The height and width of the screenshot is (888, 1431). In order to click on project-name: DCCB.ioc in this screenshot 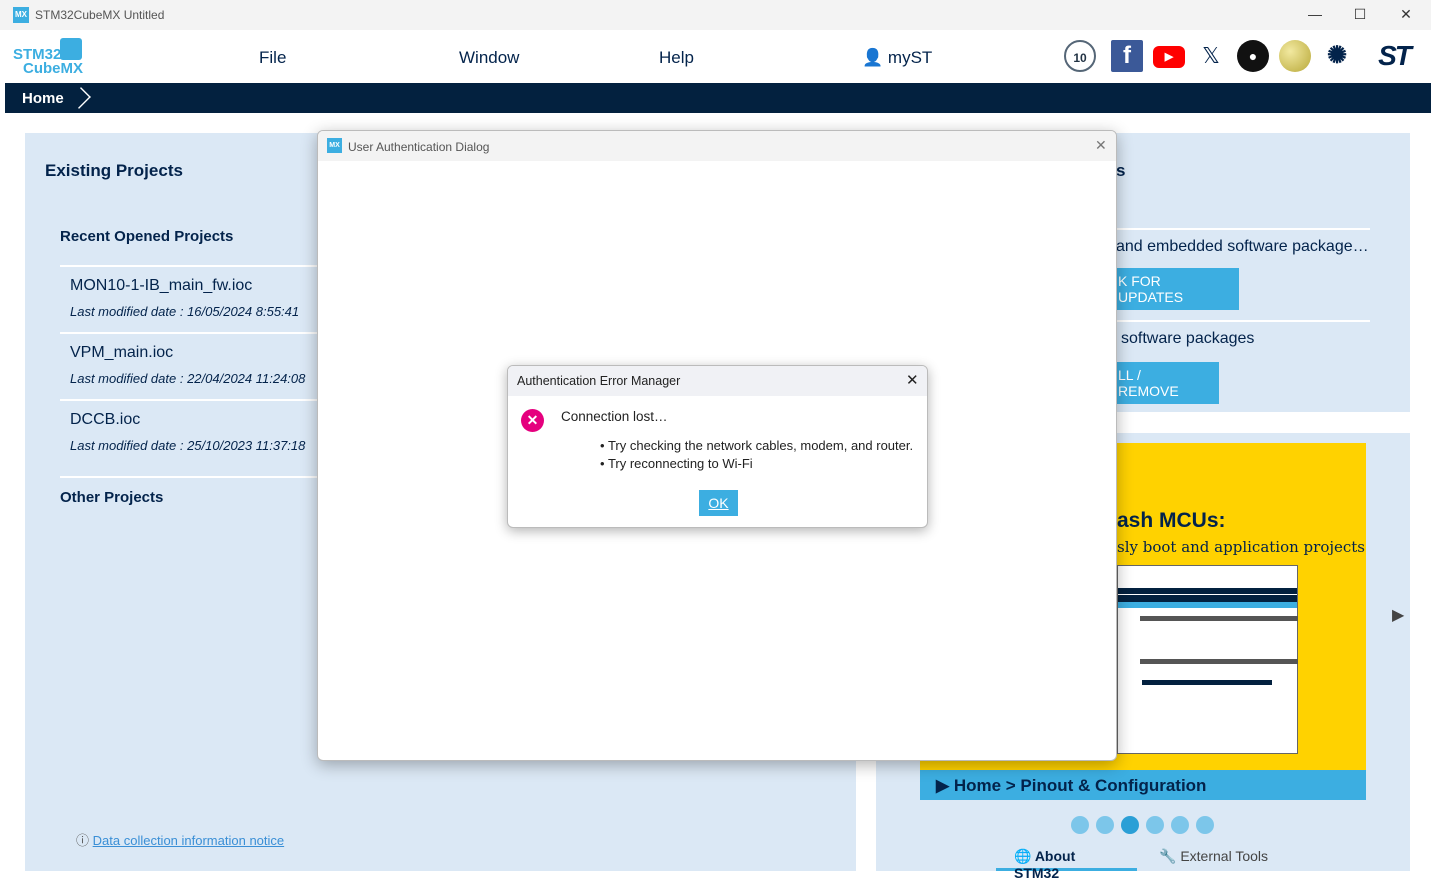, I will do `click(105, 419)`.